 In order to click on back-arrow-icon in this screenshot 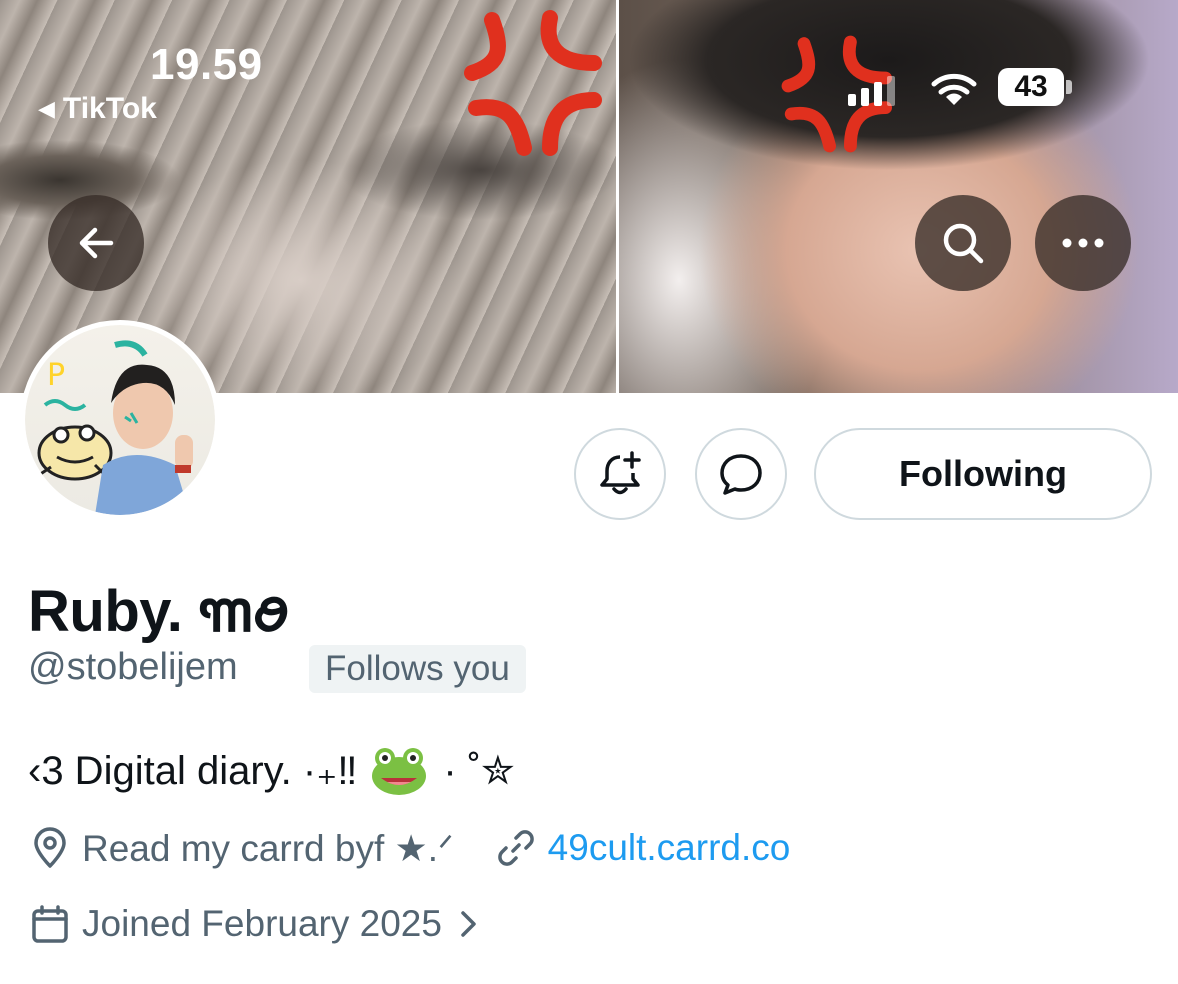, I will do `click(96, 243)`.